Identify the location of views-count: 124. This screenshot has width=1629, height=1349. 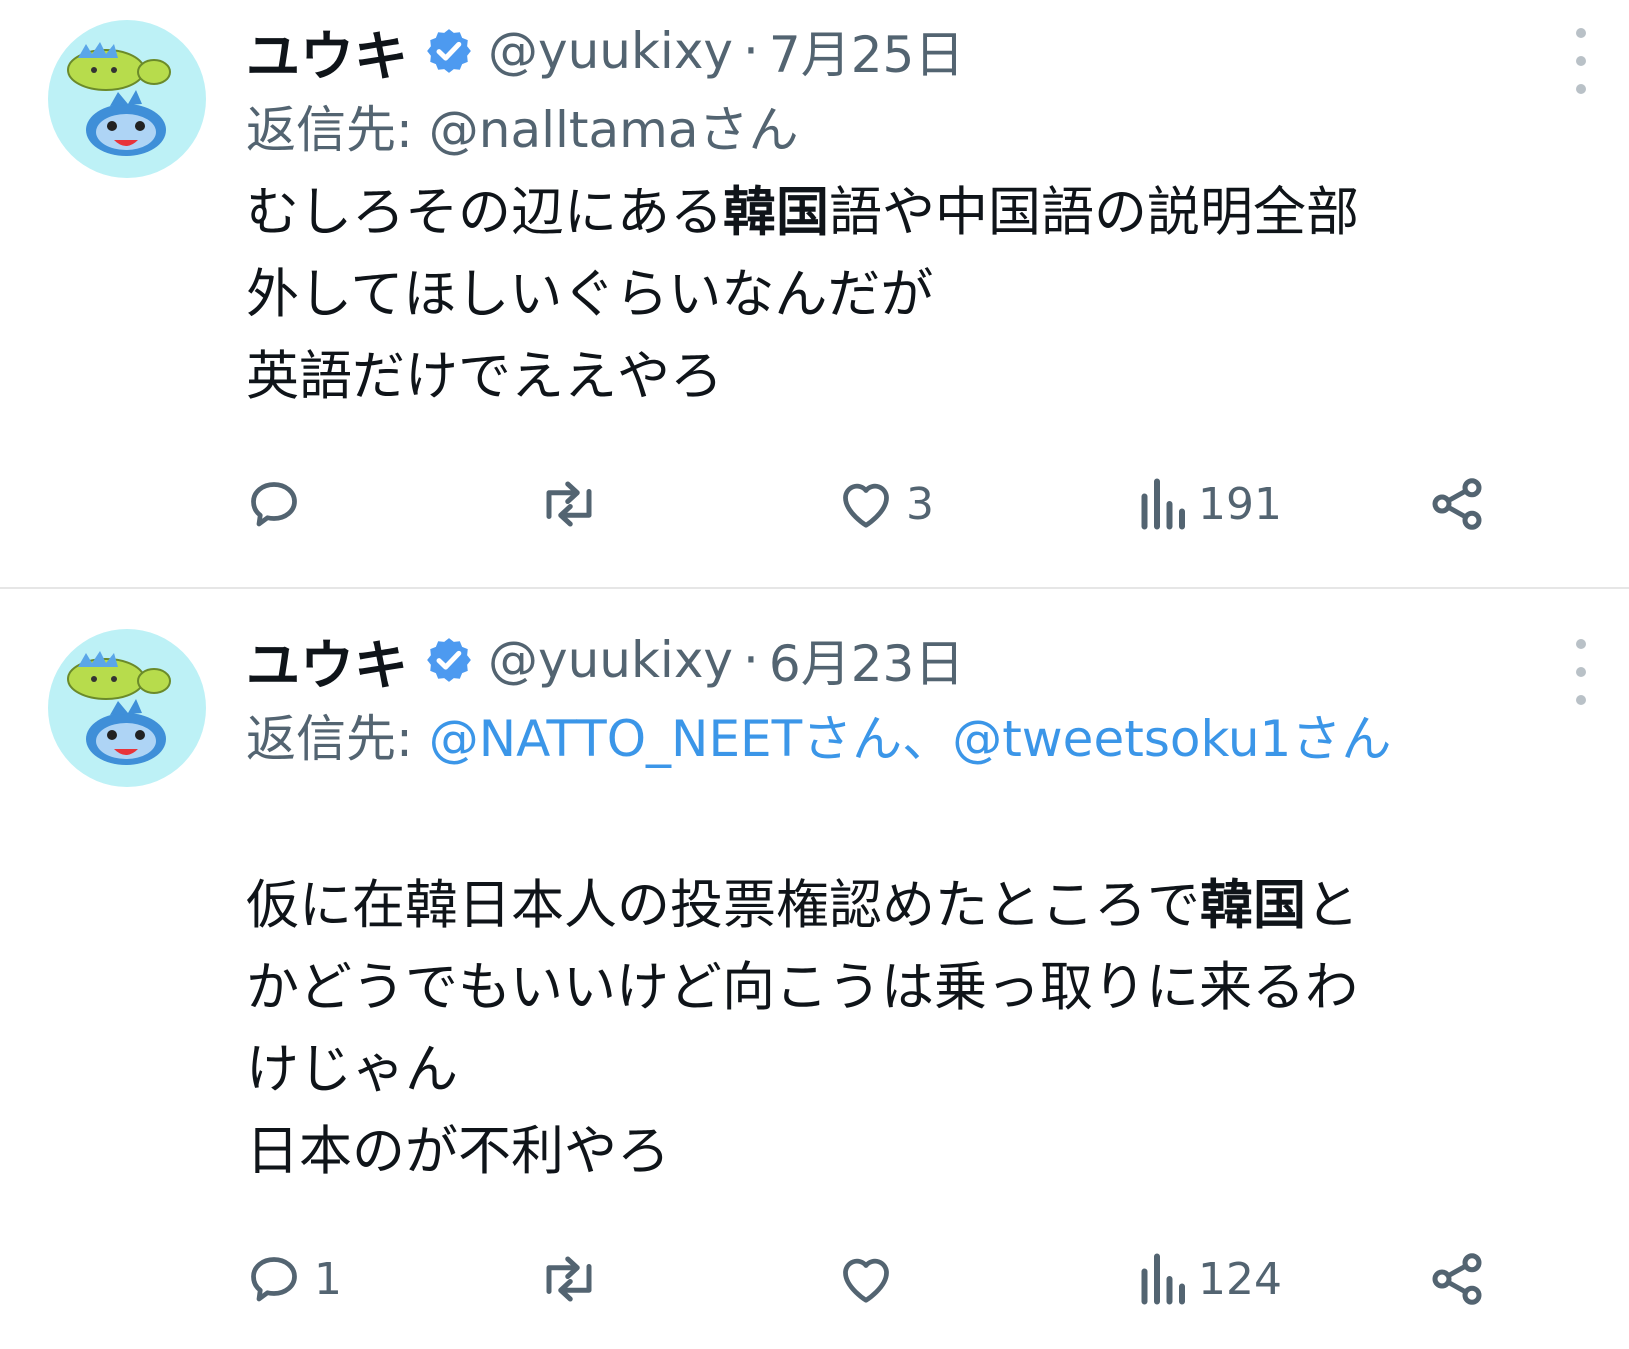
(1240, 1279).